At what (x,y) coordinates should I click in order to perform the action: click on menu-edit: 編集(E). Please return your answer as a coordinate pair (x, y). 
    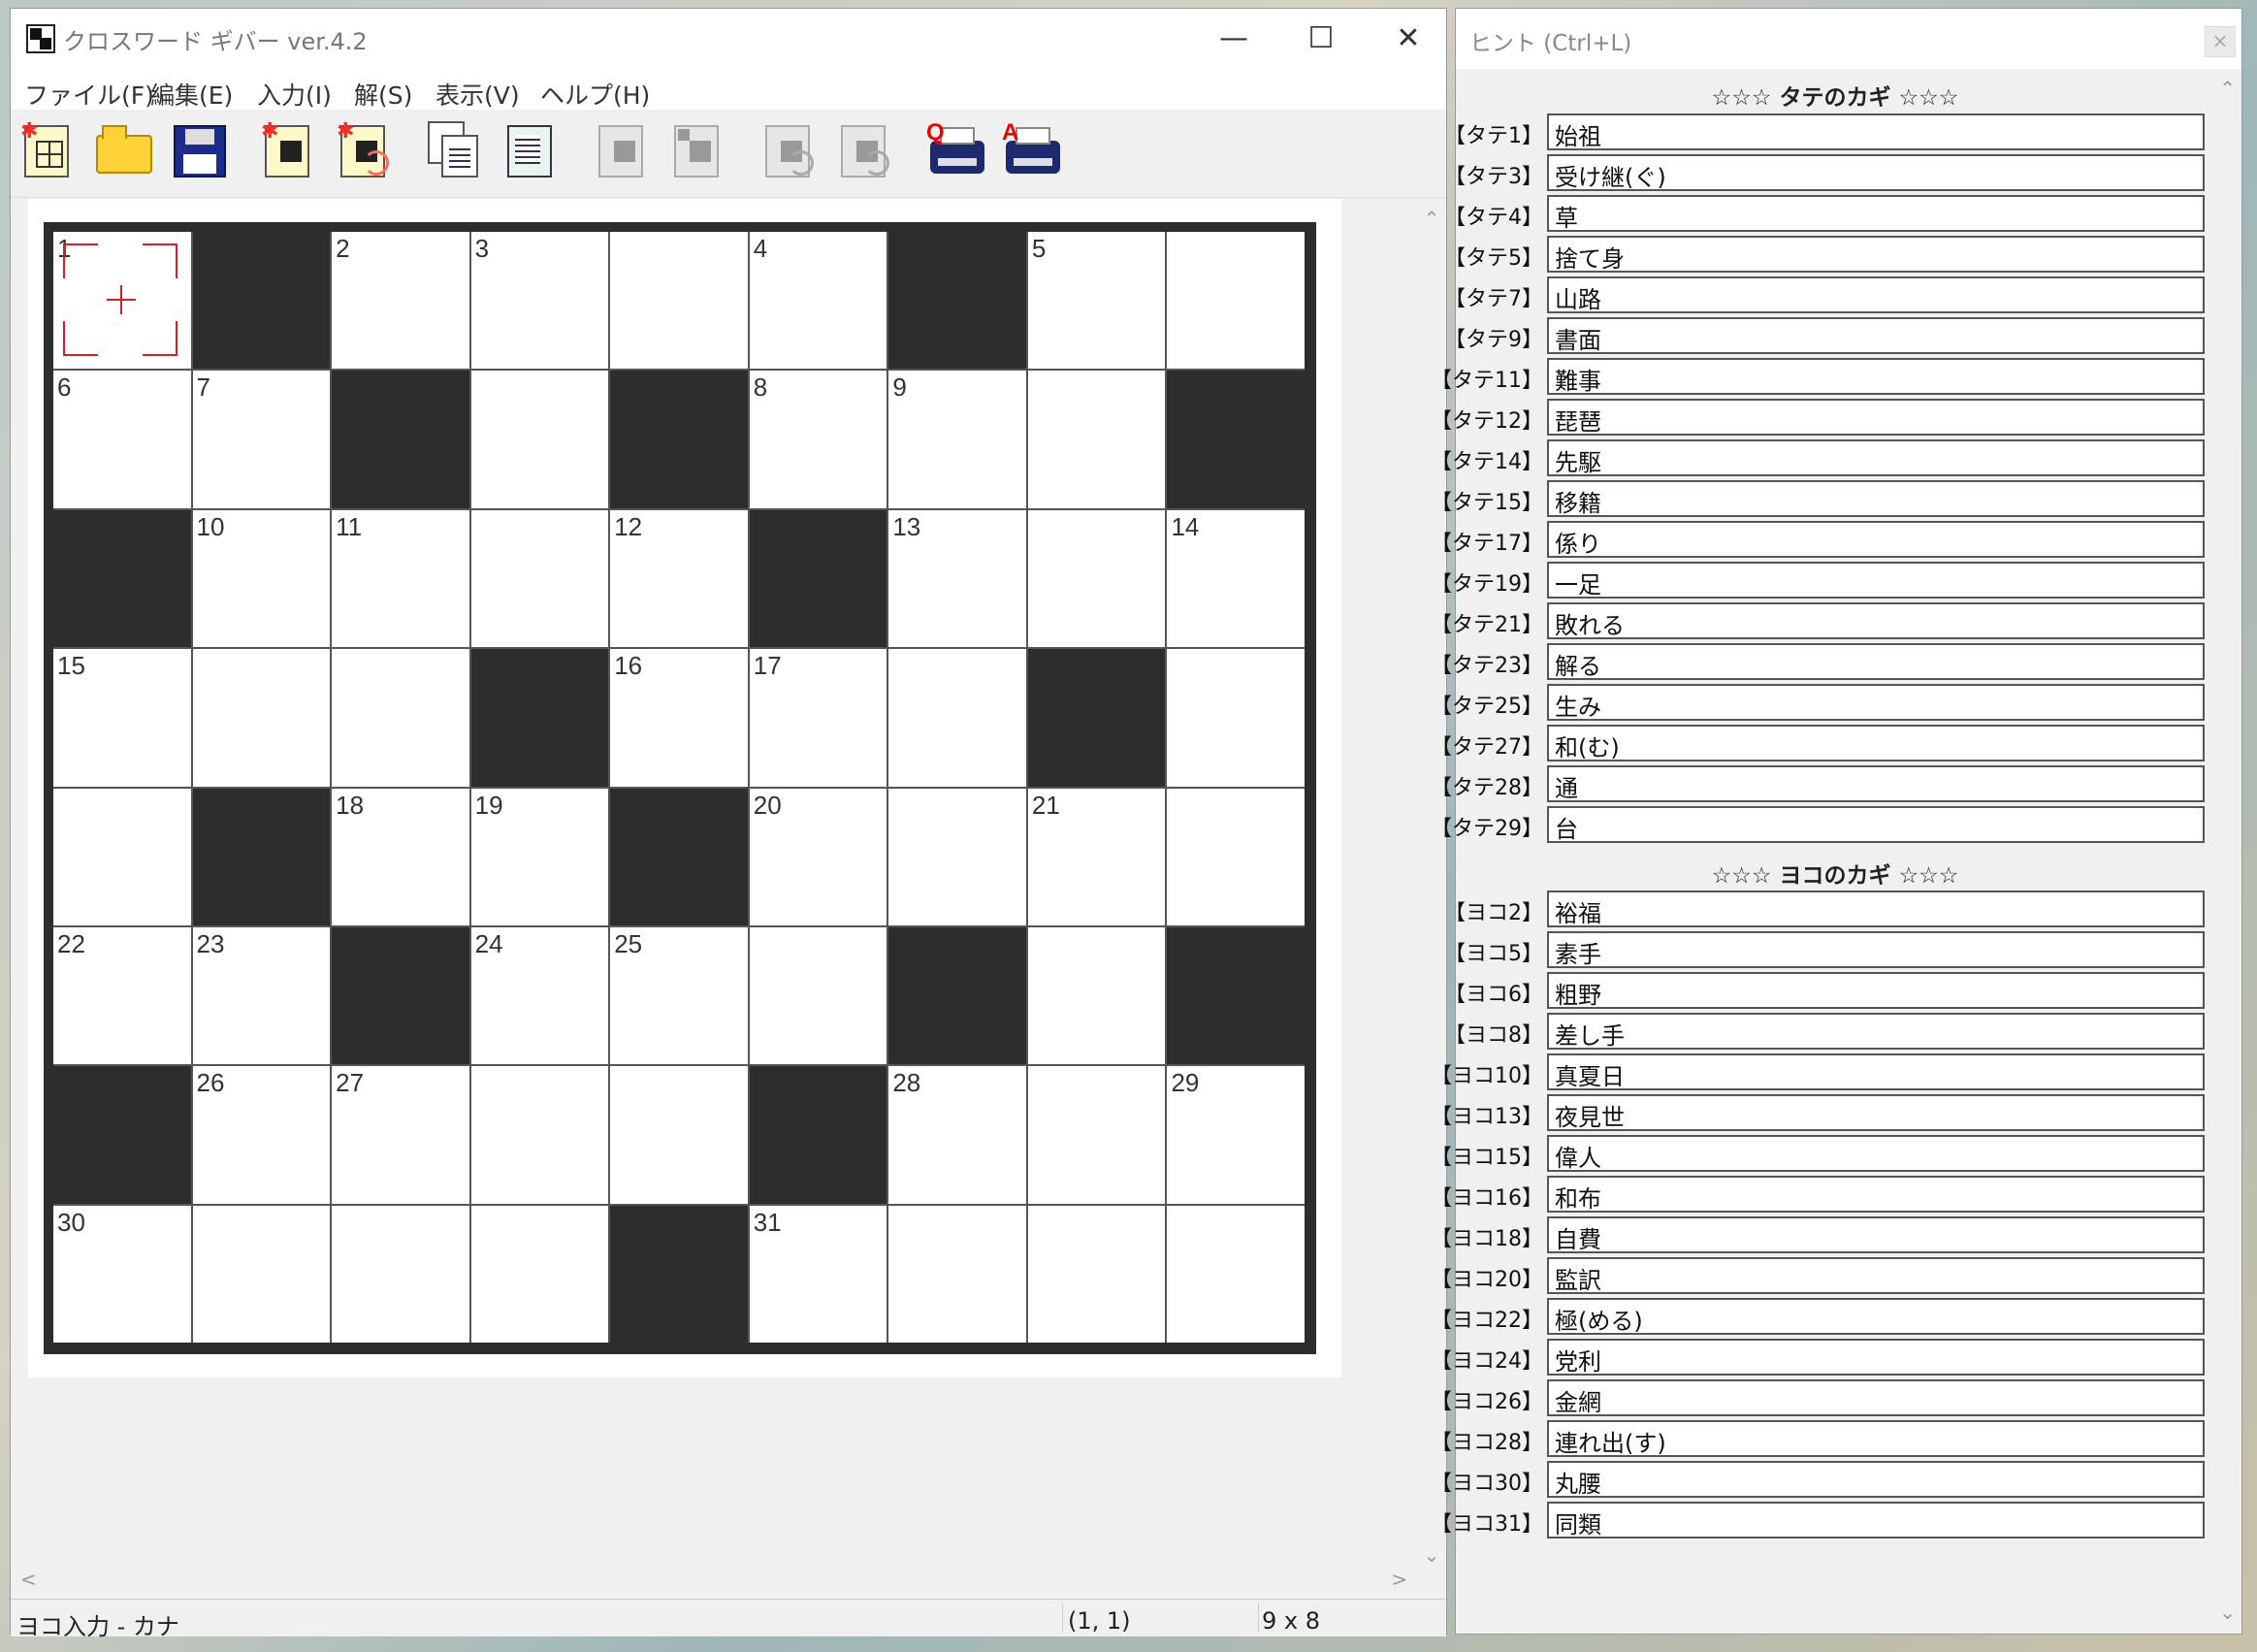
    Looking at the image, I should click on (191, 94).